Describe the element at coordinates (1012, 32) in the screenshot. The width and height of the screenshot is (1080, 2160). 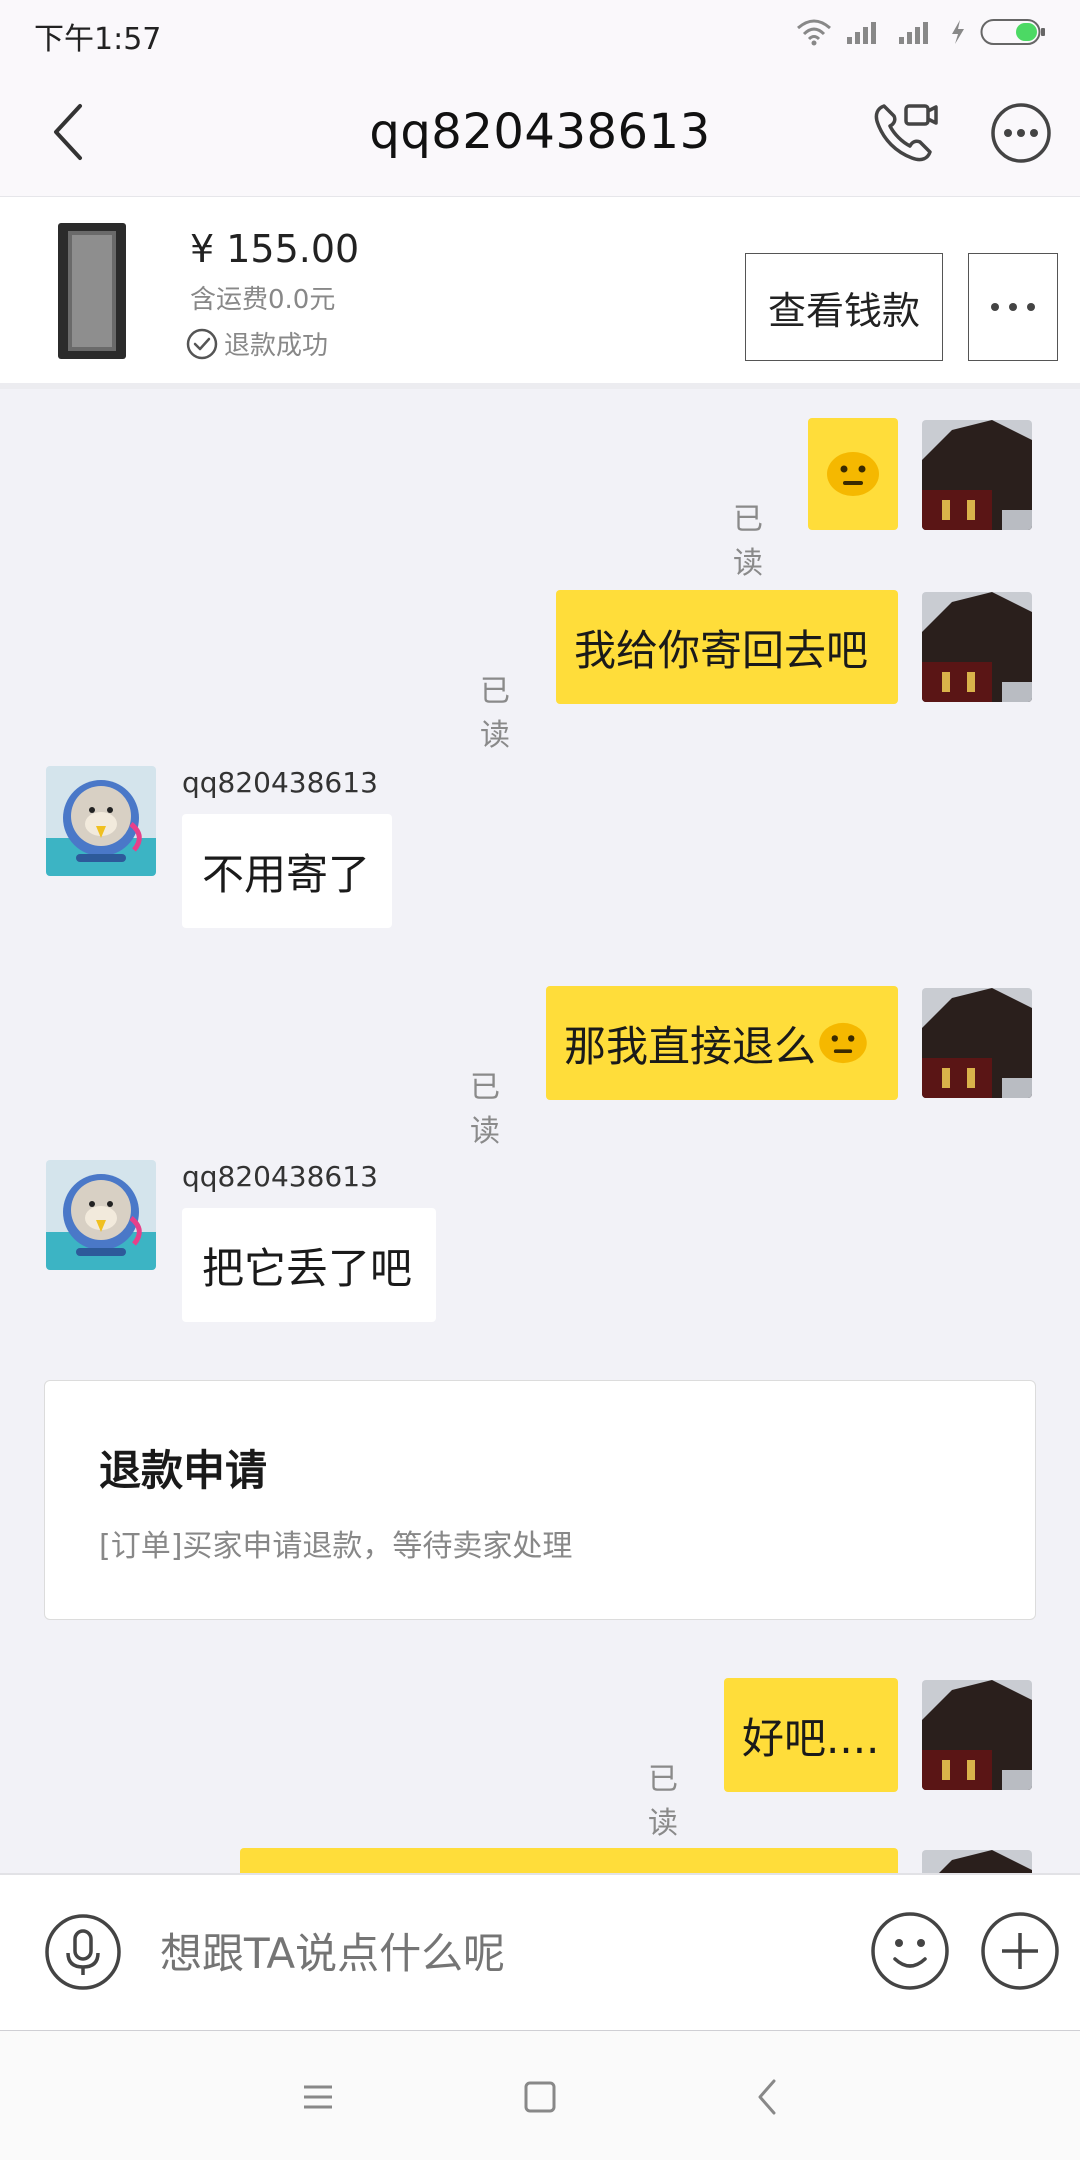
I see `battery-icon` at that location.